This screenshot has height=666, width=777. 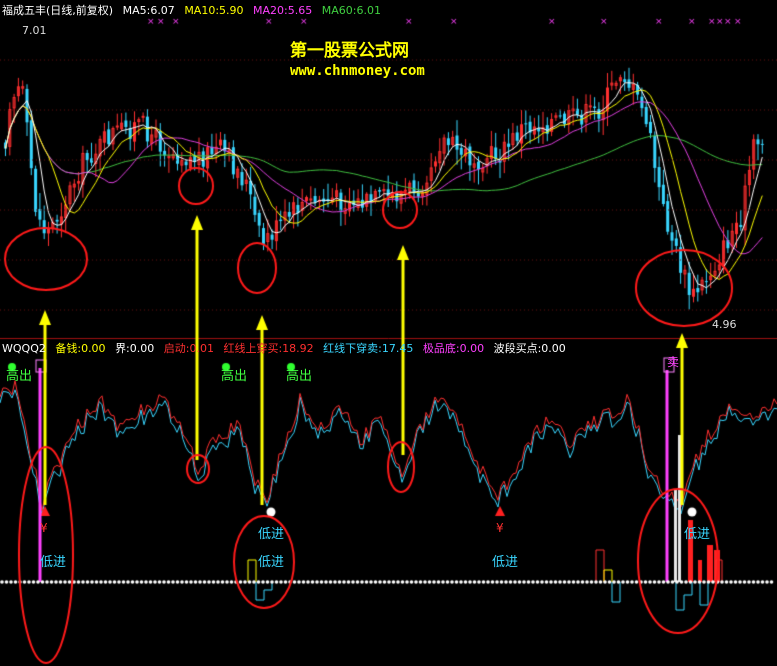 What do you see at coordinates (673, 362) in the screenshot?
I see `signal-sell-1: 卖` at bounding box center [673, 362].